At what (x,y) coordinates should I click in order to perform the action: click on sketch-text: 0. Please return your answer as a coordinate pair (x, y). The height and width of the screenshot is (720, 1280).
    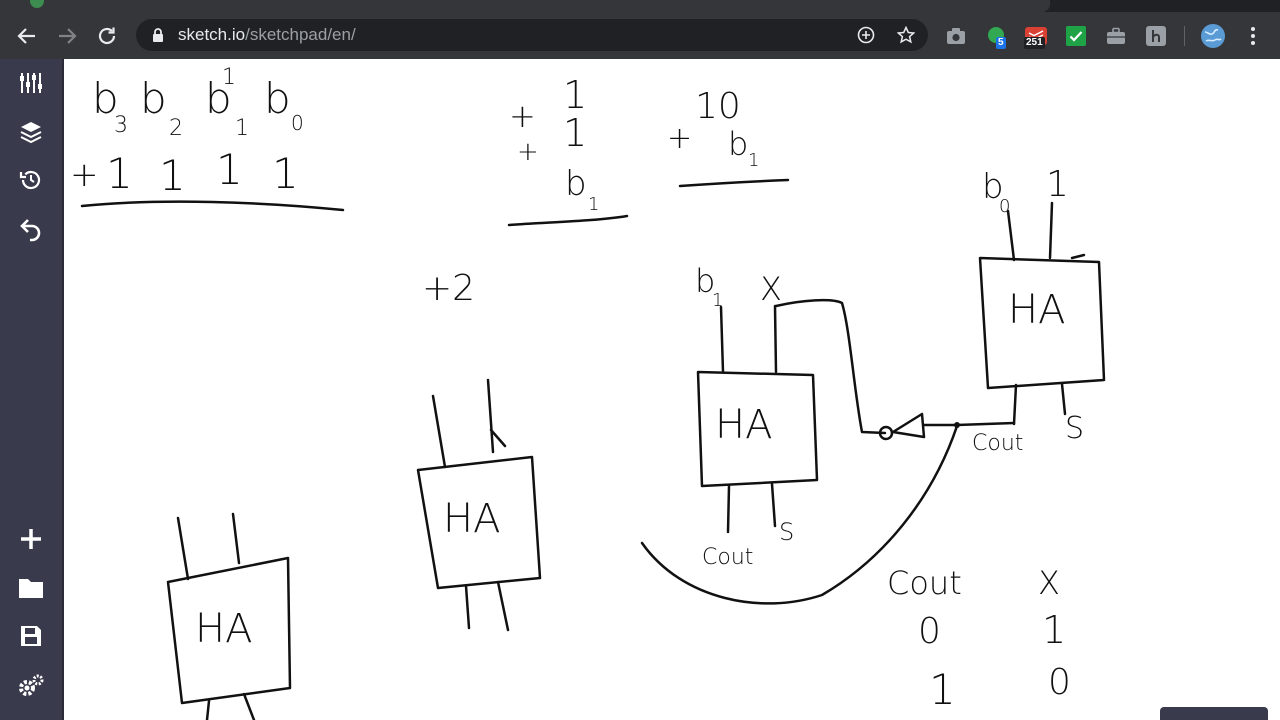
    Looking at the image, I should click on (297, 123).